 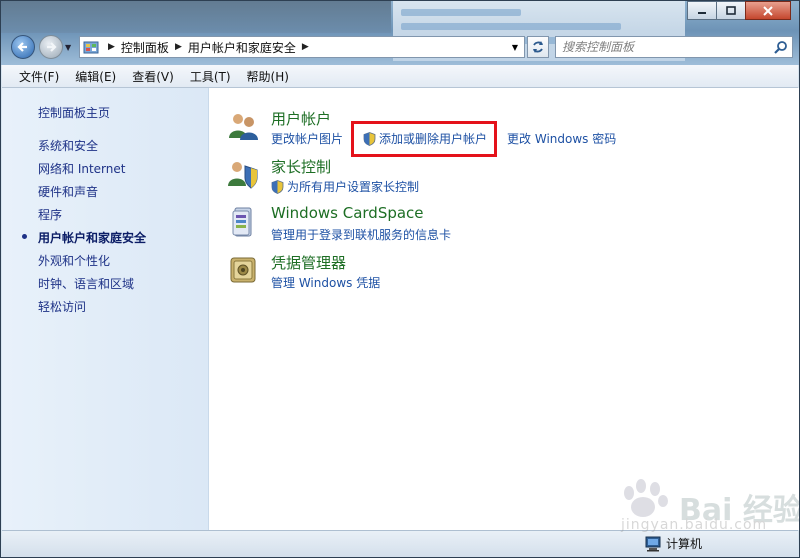 I want to click on sidebar-item-ease-of-access: 轻松访问, so click(x=62, y=306).